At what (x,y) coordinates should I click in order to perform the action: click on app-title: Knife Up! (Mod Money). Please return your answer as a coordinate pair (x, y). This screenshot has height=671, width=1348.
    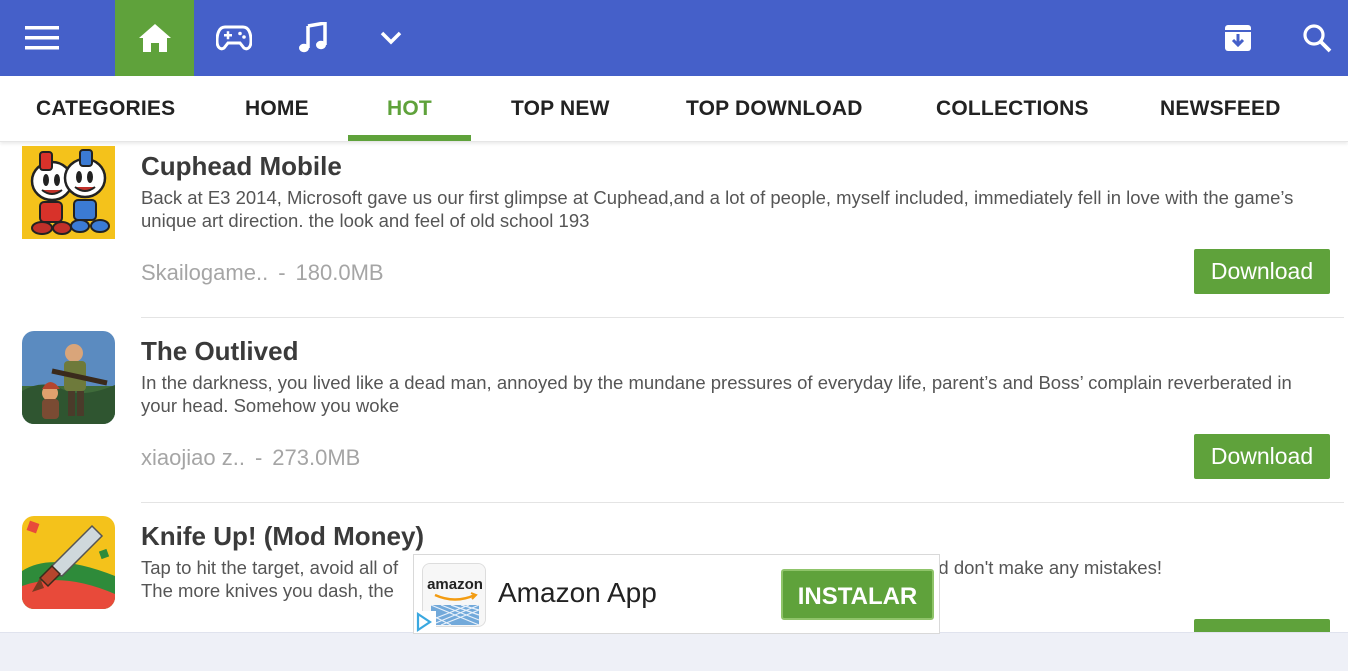
    Looking at the image, I should click on (282, 536).